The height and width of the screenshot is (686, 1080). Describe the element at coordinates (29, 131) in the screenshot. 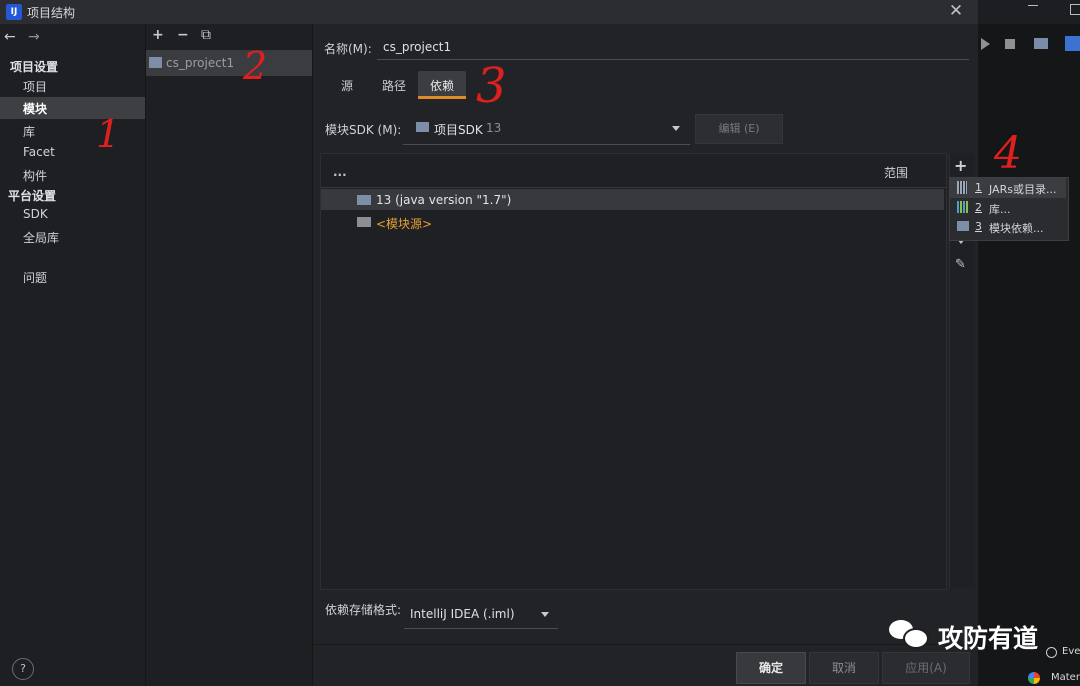

I see `nav-item-libraries: 库` at that location.